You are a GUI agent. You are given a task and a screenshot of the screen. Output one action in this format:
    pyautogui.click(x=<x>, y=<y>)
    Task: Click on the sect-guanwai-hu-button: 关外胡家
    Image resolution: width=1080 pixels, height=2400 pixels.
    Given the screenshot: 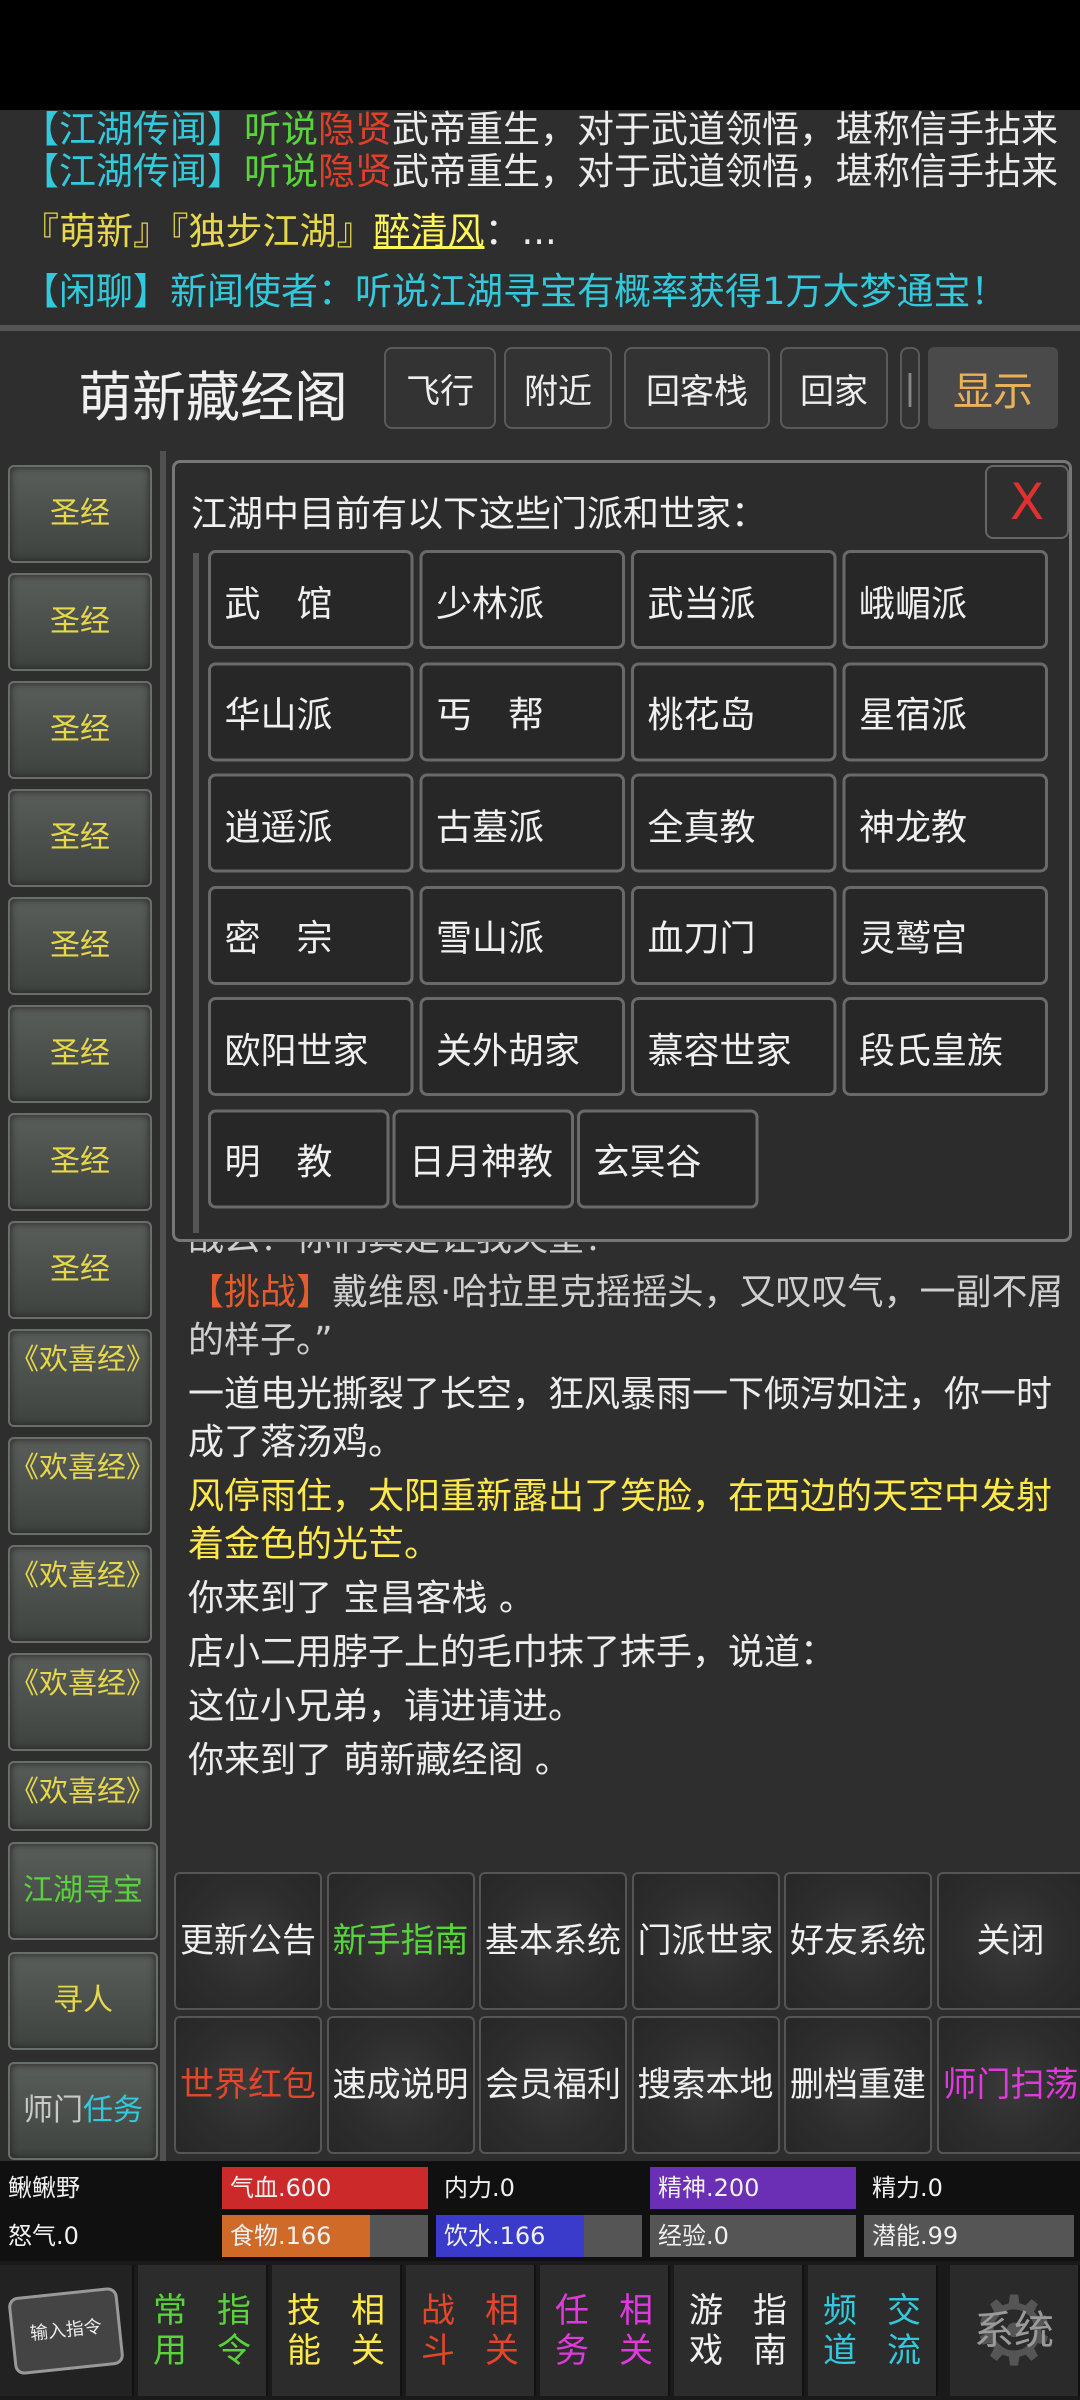 What is the action you would take?
    pyautogui.click(x=522, y=1046)
    